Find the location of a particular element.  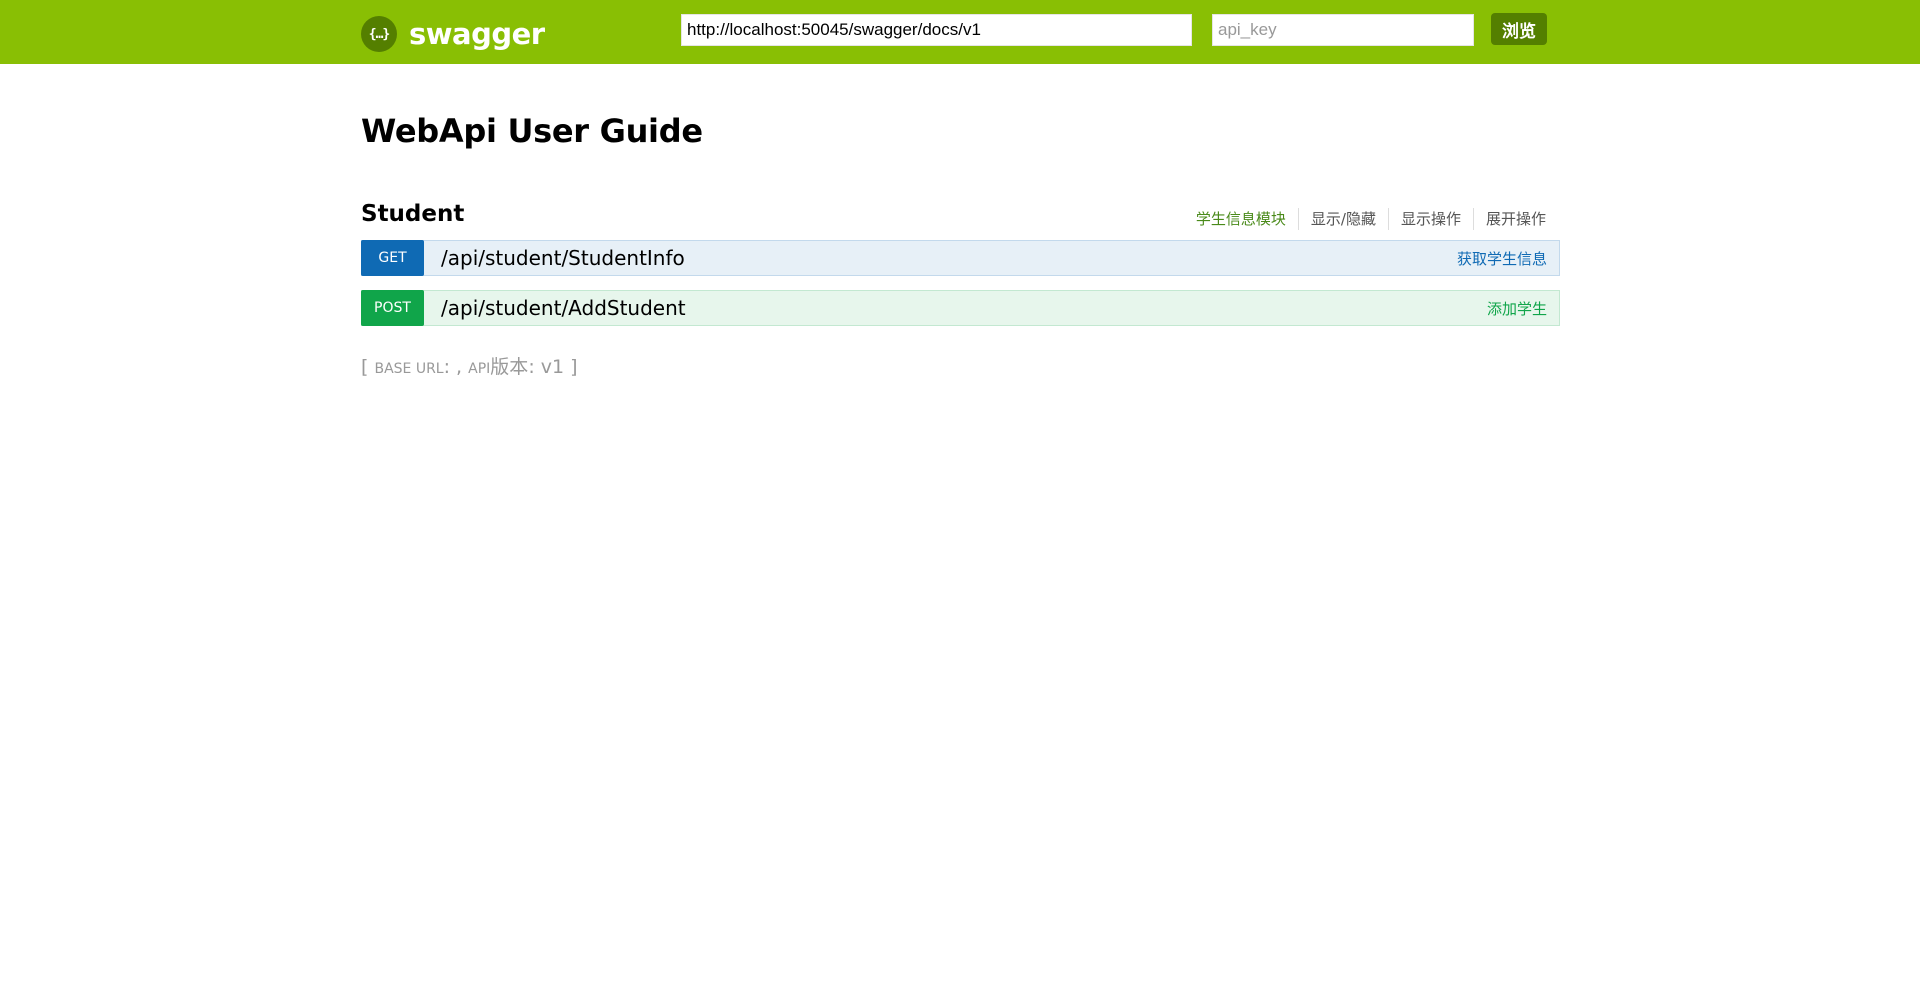

swagger-logo-icon: {…} is located at coordinates (379, 34).